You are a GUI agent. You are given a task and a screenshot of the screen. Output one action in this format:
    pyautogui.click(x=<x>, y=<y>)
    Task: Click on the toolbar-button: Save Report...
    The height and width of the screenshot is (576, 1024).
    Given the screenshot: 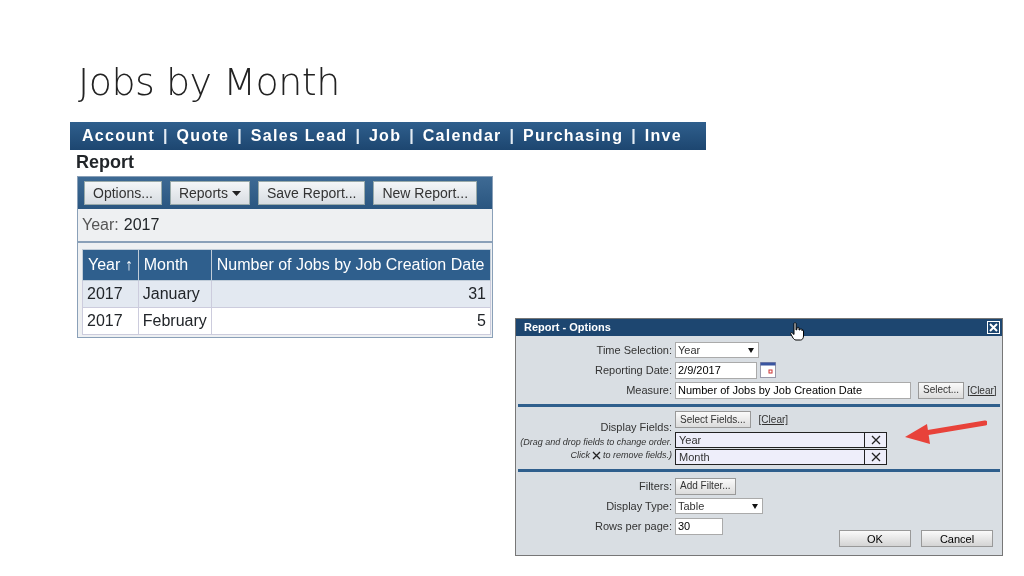 What is the action you would take?
    pyautogui.click(x=311, y=193)
    